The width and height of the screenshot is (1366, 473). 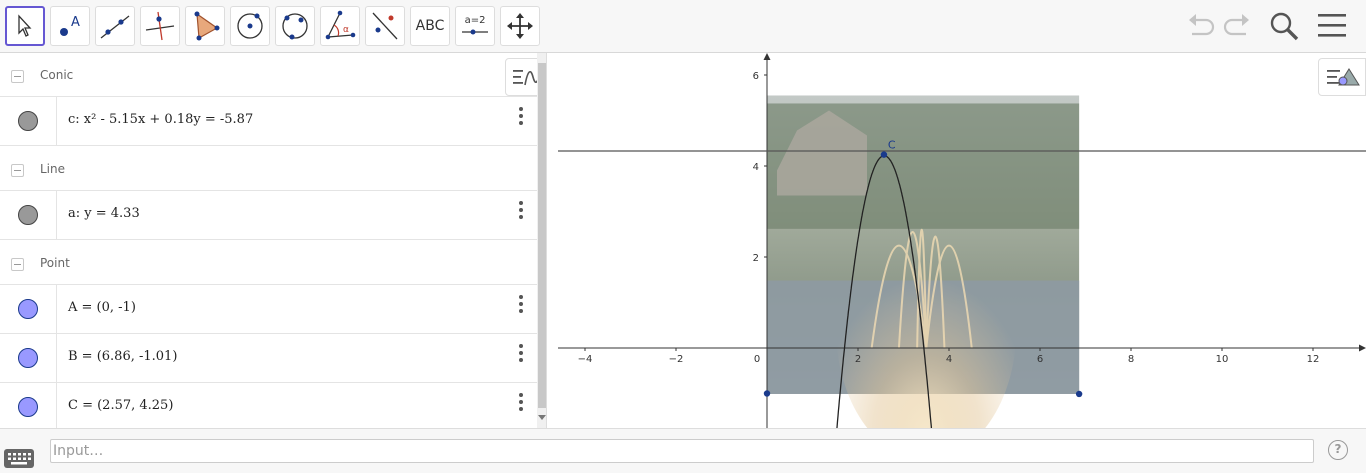 I want to click on svg-text: A, so click(x=75, y=22).